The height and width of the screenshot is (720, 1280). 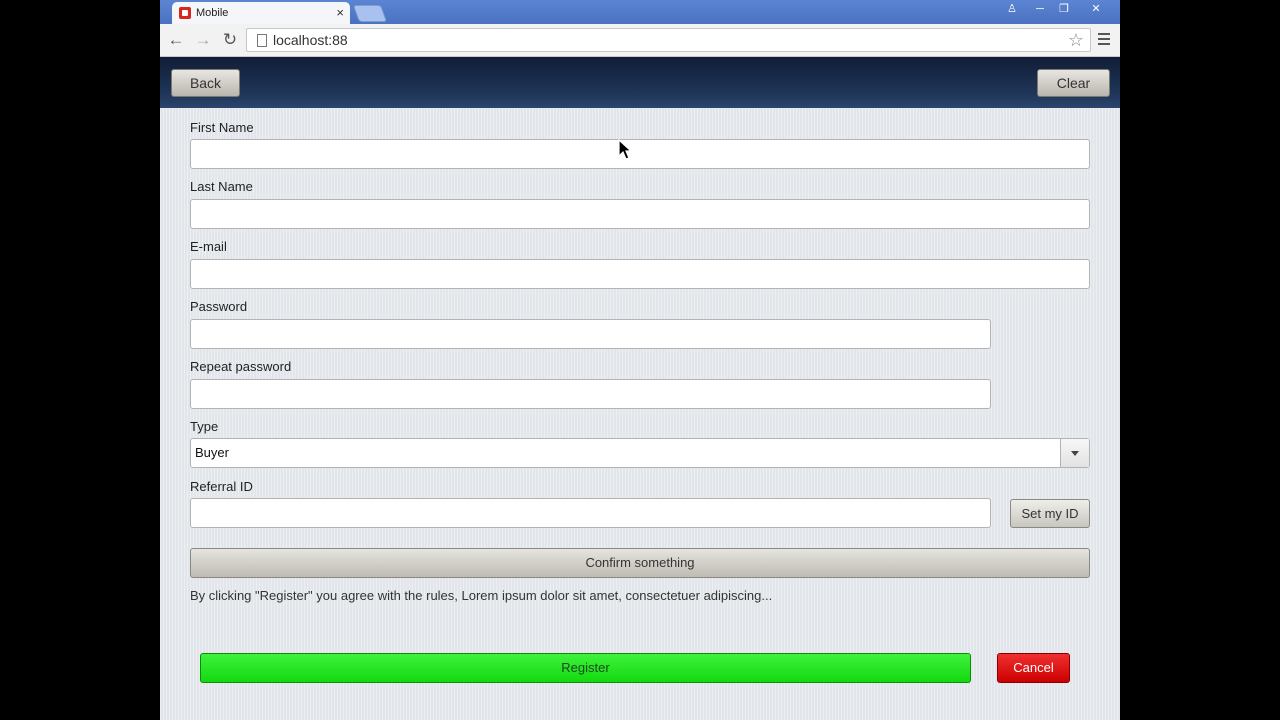 I want to click on star-icon: ☆, so click(x=1076, y=40).